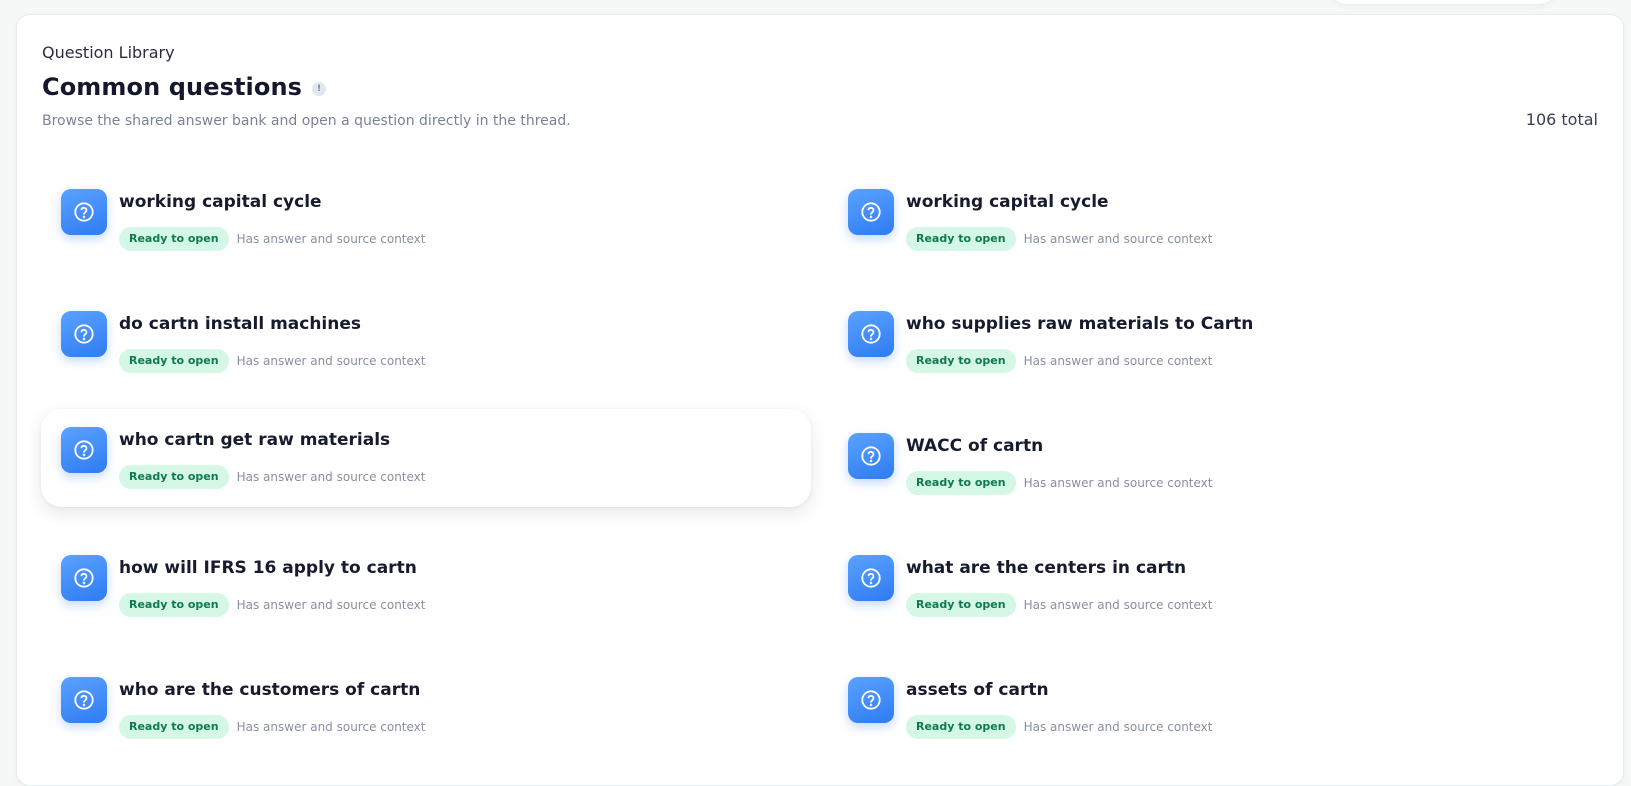 This screenshot has height=786, width=1631. I want to click on title-row: Common questions !, so click(184, 87).